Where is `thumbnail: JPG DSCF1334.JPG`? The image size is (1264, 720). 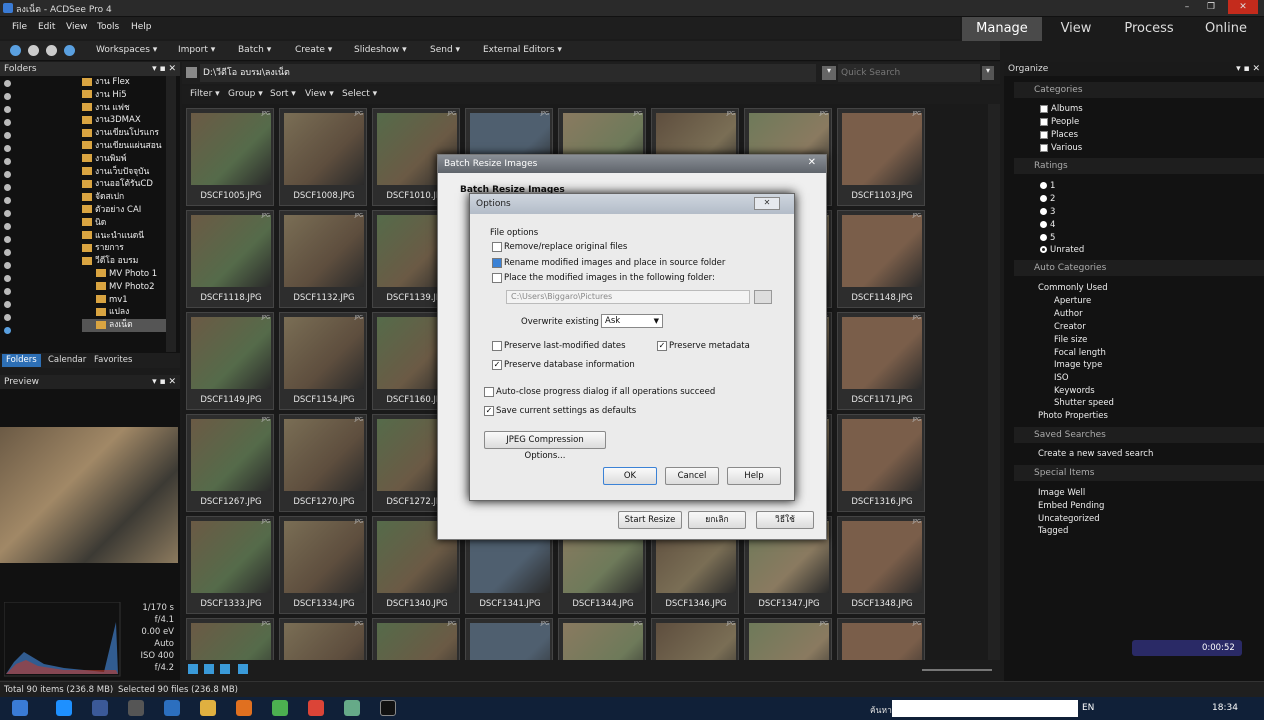
thumbnail: JPG DSCF1334.JPG is located at coordinates (323, 565).